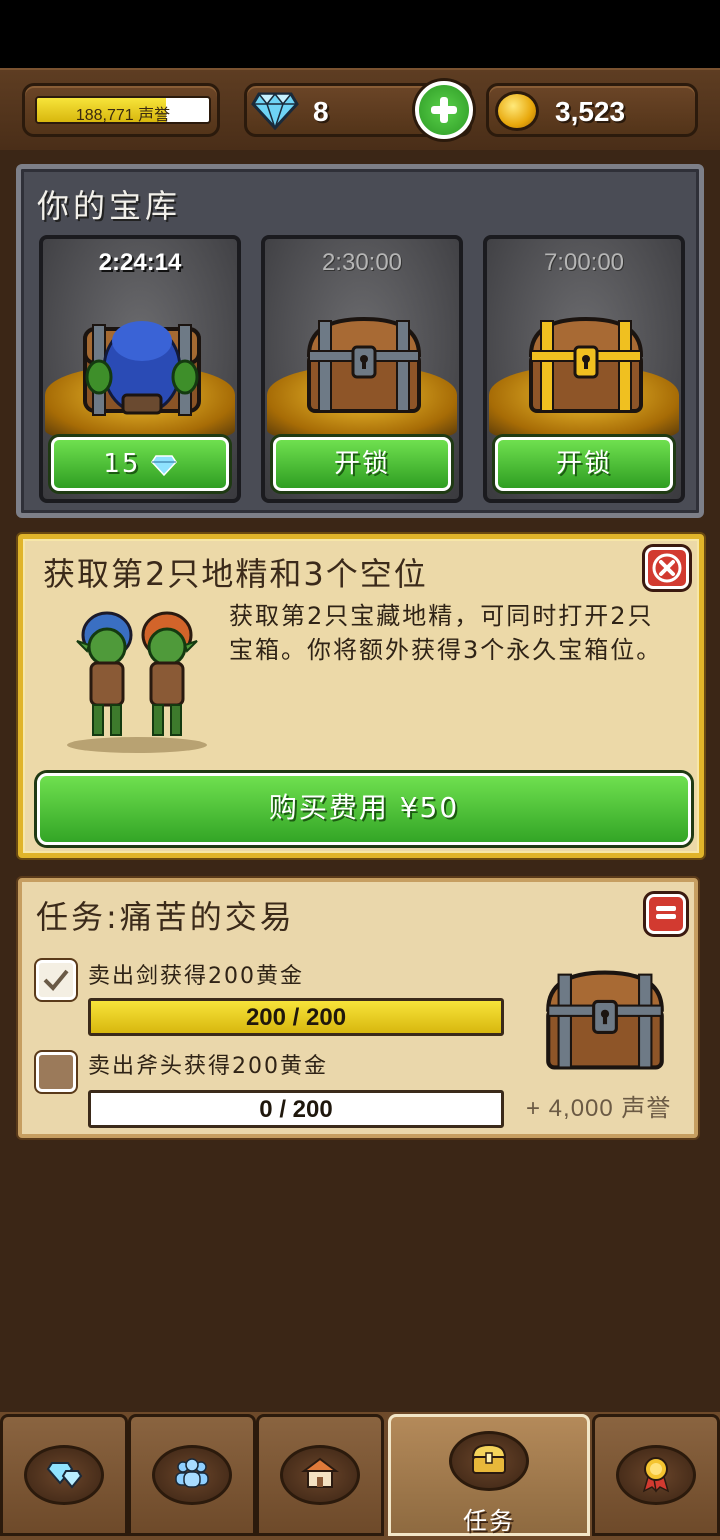 Image resolution: width=720 pixels, height=1540 pixels. Describe the element at coordinates (605, 1019) in the screenshot. I see `reward-chest-icon` at that location.